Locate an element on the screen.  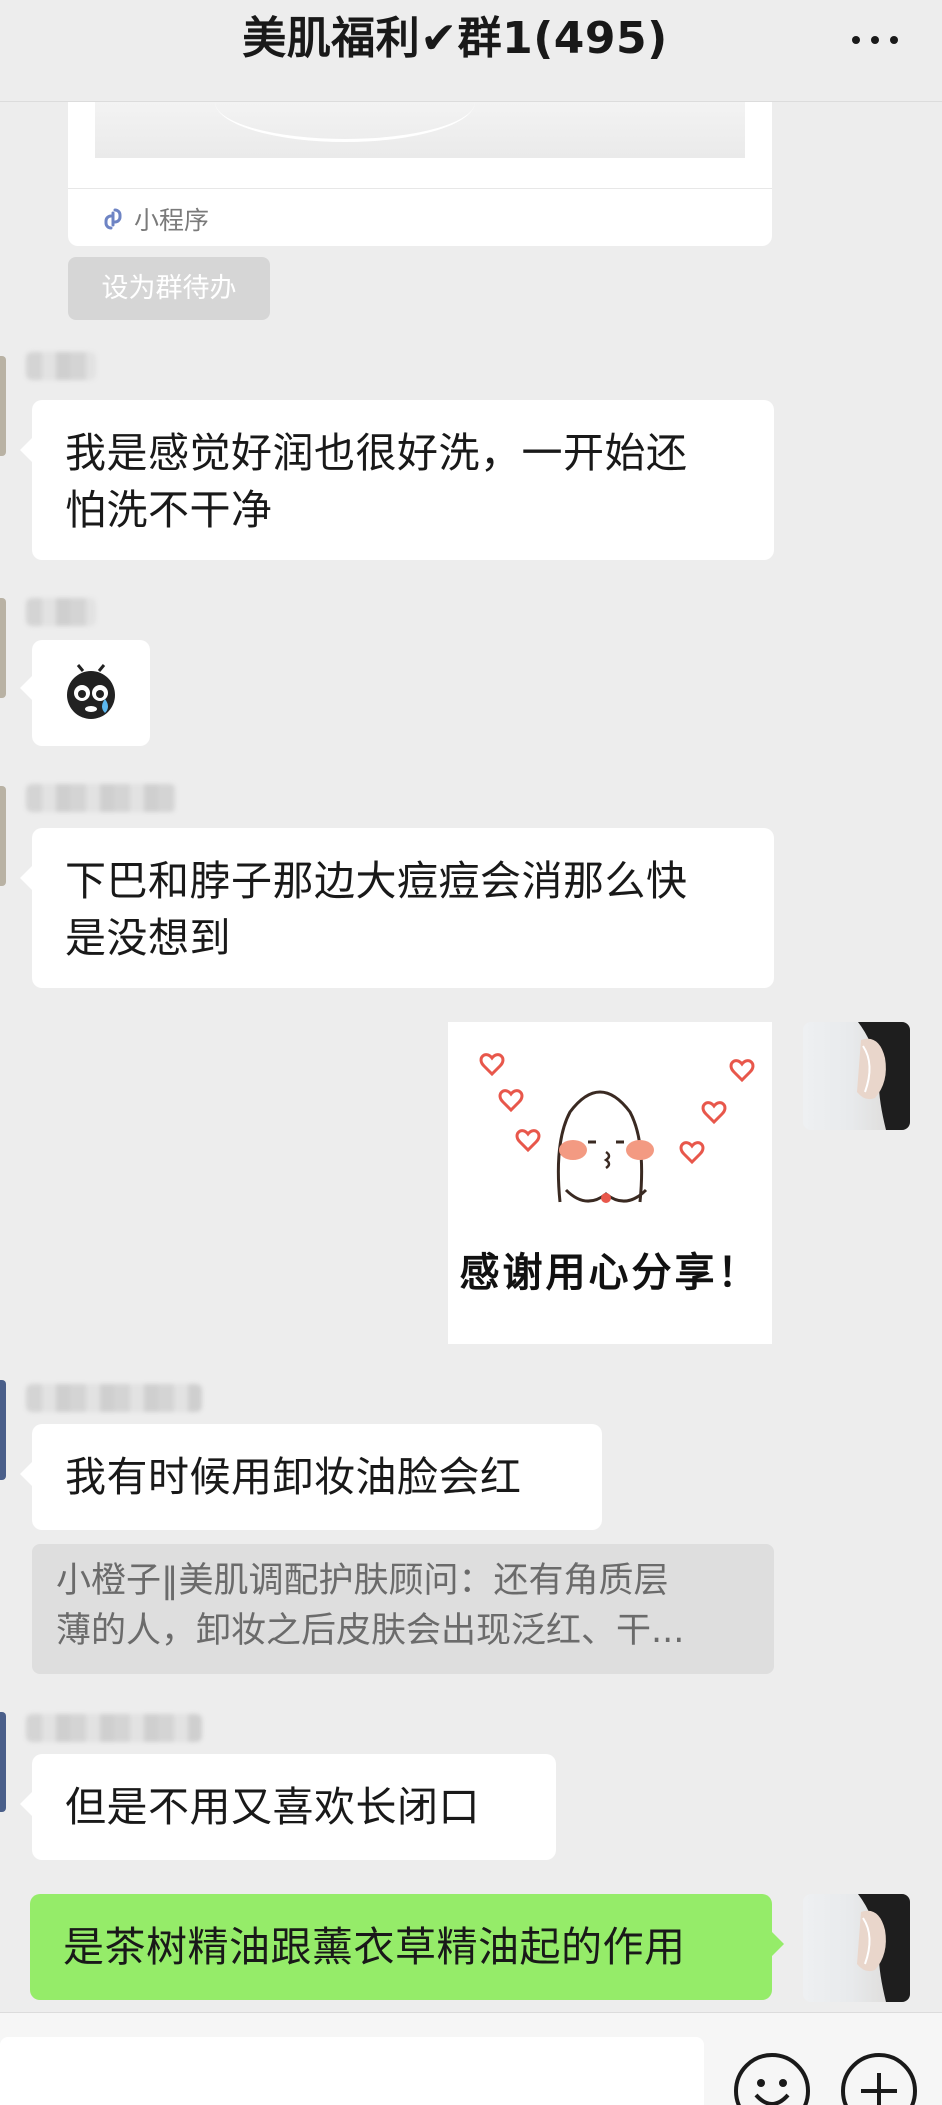
mini-program-thumbnail is located at coordinates (420, 130).